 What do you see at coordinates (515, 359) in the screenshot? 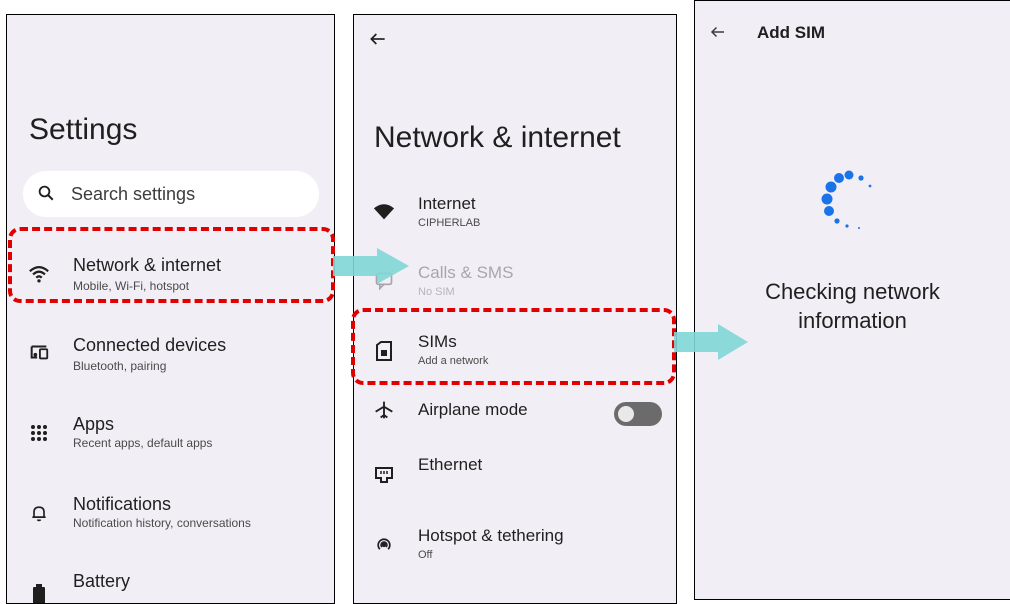
I see `network-item-sims: SIMs Add a network` at bounding box center [515, 359].